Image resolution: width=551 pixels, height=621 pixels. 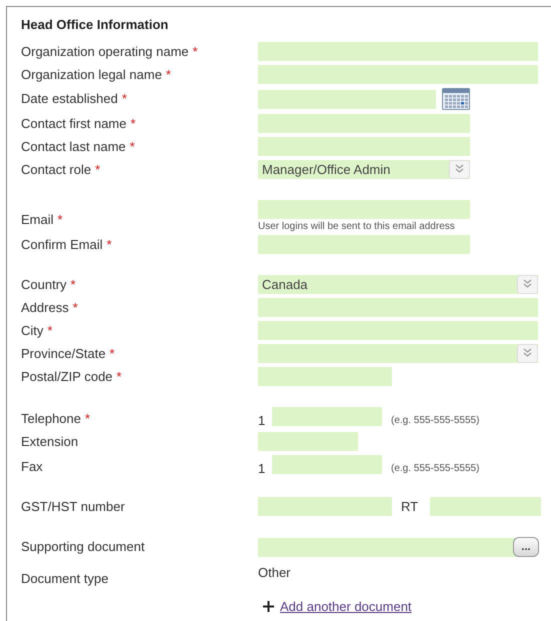 What do you see at coordinates (95, 24) in the screenshot?
I see `section-heading: Head Office Information` at bounding box center [95, 24].